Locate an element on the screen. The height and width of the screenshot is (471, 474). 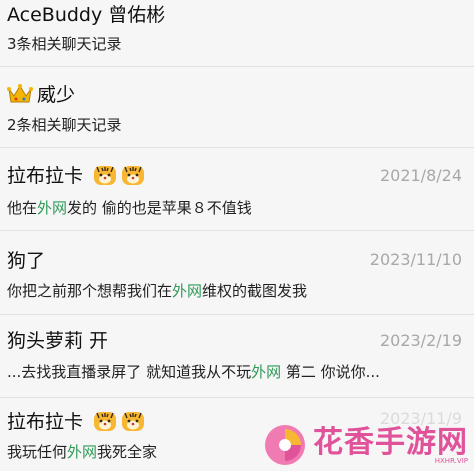
message-date: 2023/11/10 is located at coordinates (415, 259).